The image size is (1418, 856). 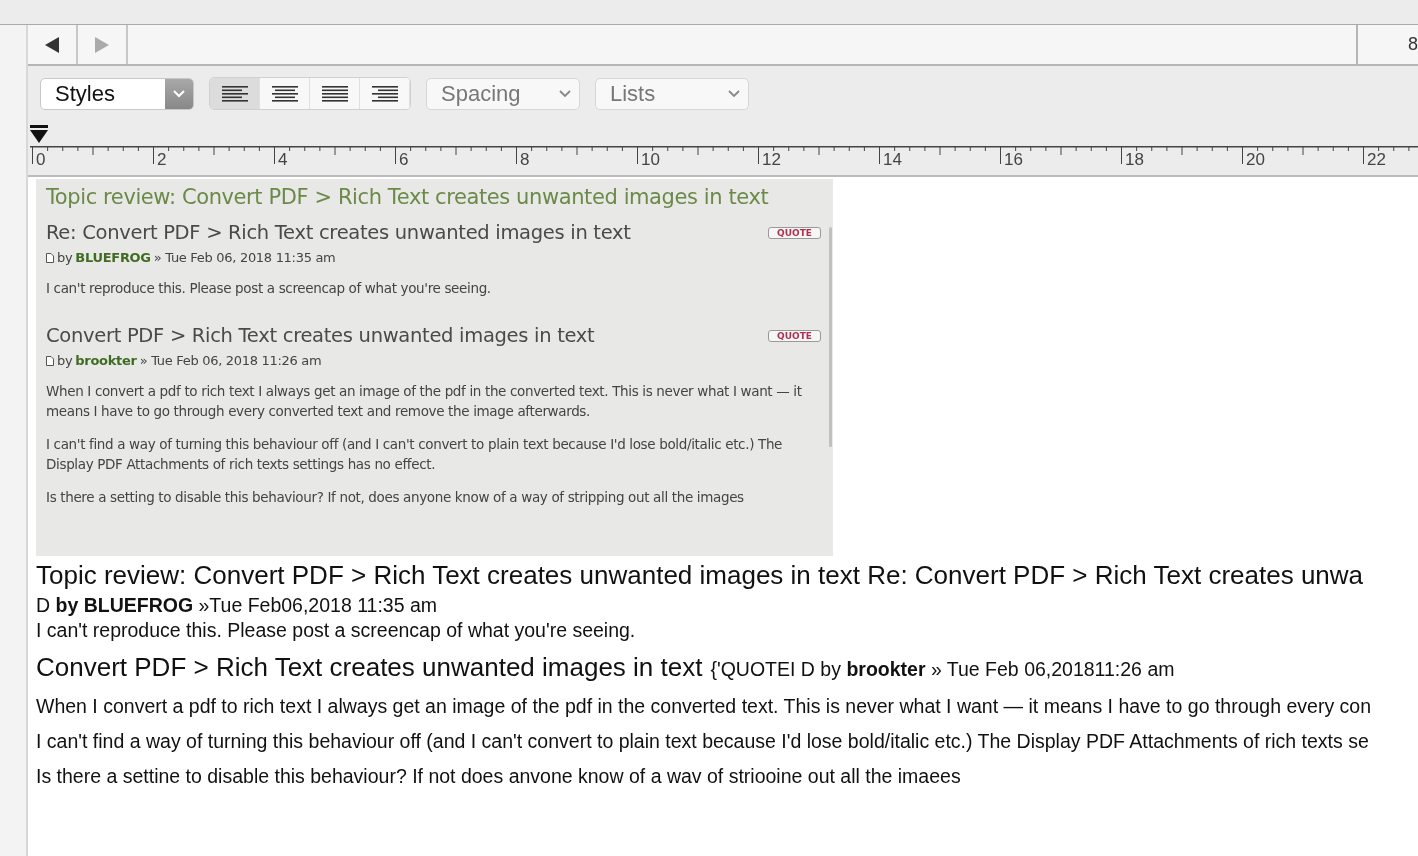 I want to click on scrollbar, so click(x=830, y=337).